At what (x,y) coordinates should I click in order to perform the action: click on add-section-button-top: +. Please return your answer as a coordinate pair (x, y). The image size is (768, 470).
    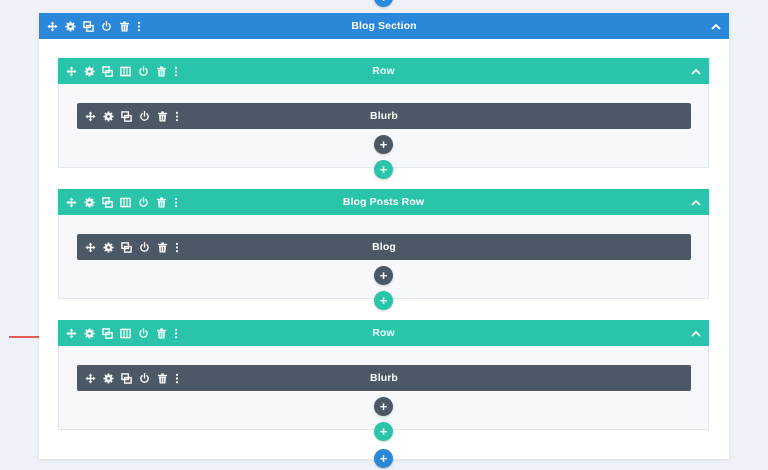
    Looking at the image, I should click on (383, 3).